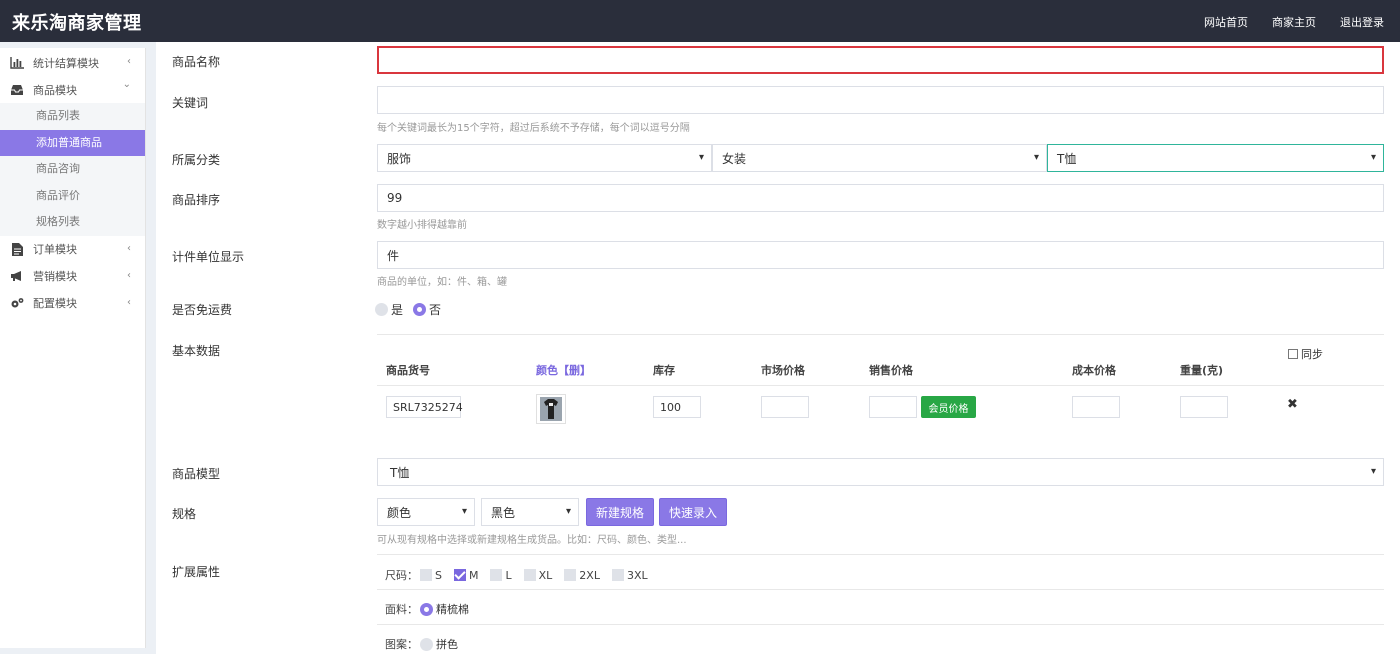 The image size is (1400, 654). Describe the element at coordinates (473, 575) in the screenshot. I see `checkbox-label: M` at that location.